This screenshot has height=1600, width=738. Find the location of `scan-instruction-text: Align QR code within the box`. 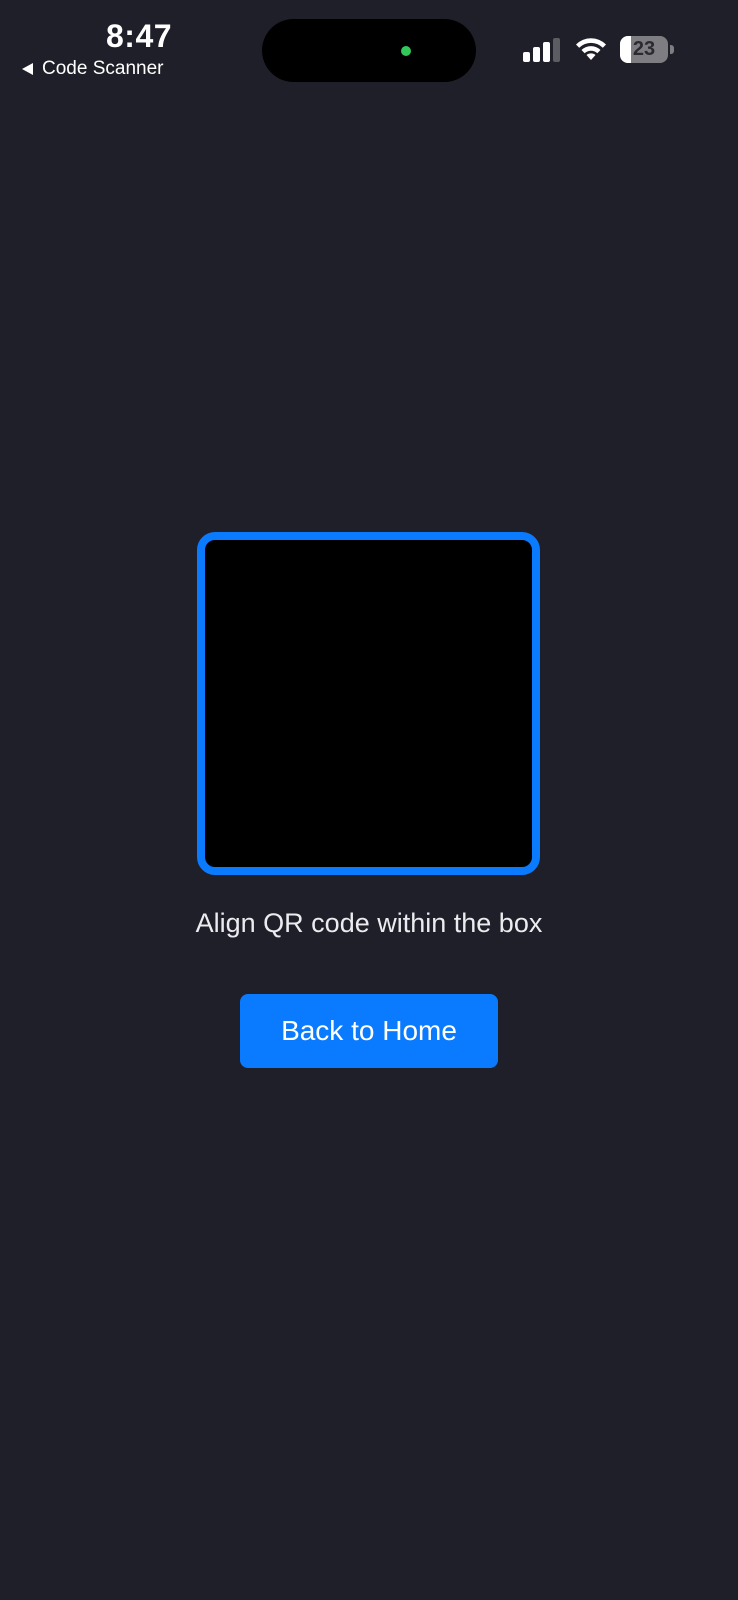

scan-instruction-text: Align QR code within the box is located at coordinates (369, 923).